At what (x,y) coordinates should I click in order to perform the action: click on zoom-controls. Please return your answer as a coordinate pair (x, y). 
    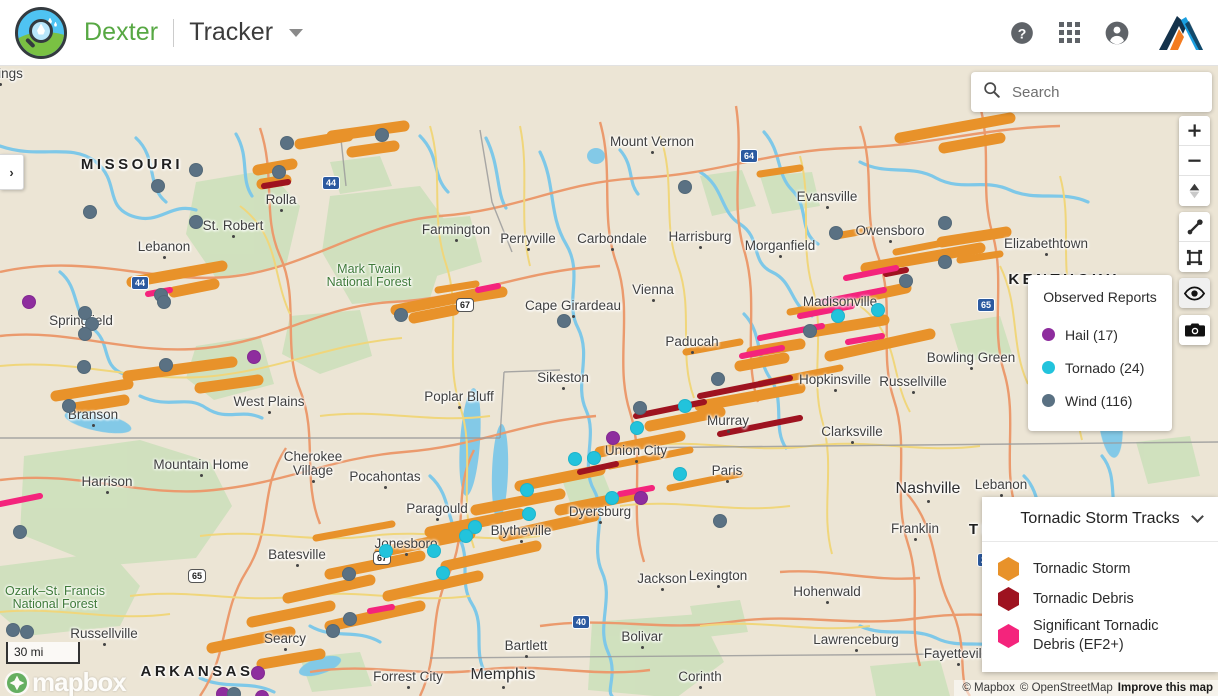
    Looking at the image, I should click on (1194, 161).